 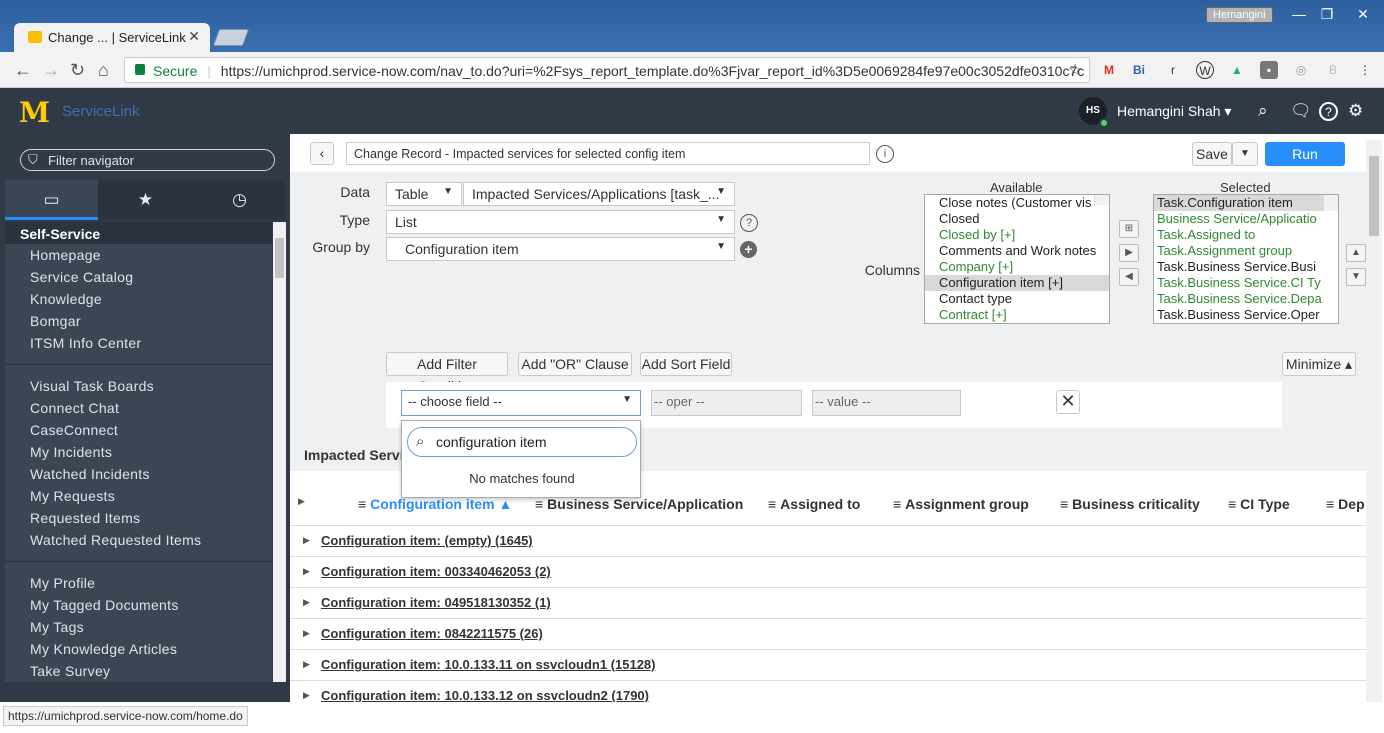 What do you see at coordinates (138, 233) in the screenshot?
I see `nav-section-self-service: Self-Service` at bounding box center [138, 233].